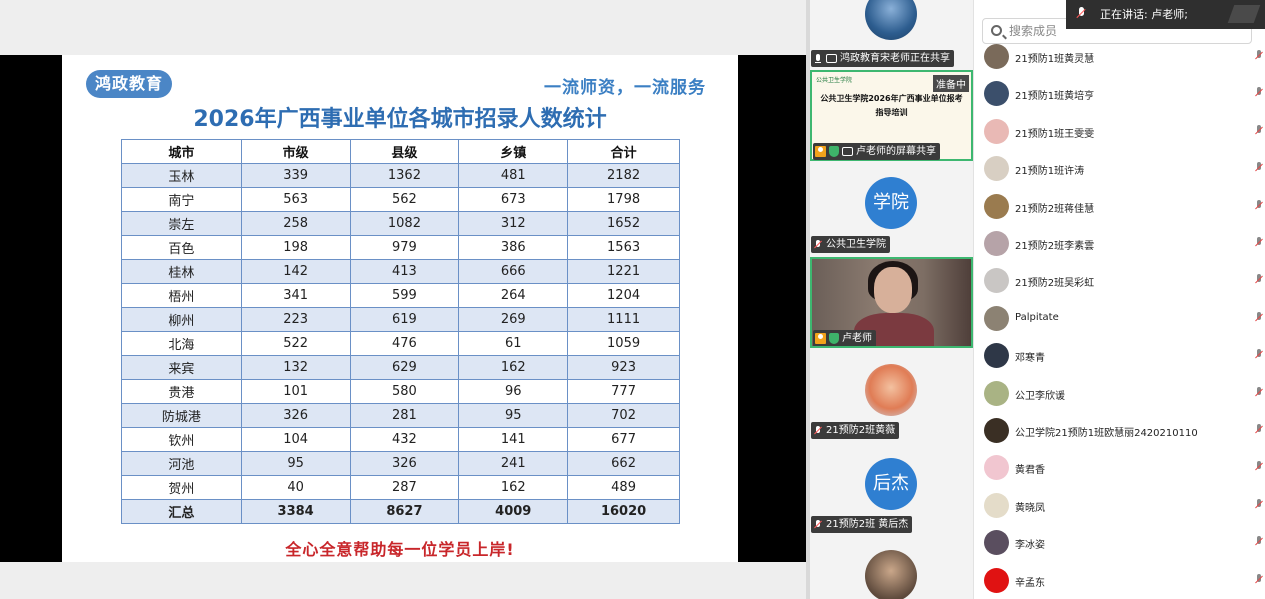  What do you see at coordinates (850, 244) in the screenshot?
I see `college-name-tag: 公共卫生学院` at bounding box center [850, 244].